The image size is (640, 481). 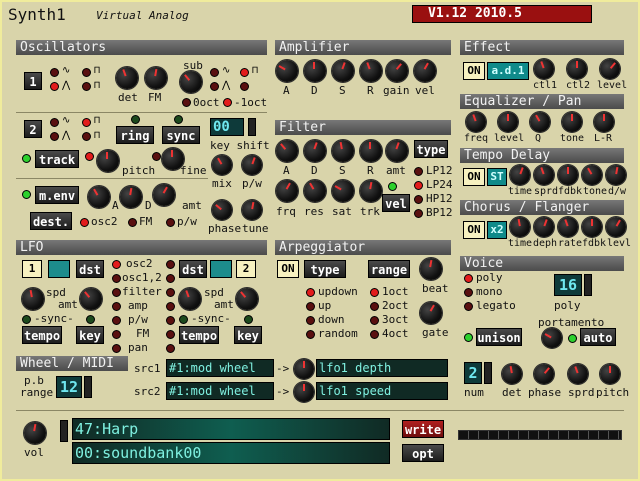 I want to click on voice-mono-led, so click(x=468, y=292).